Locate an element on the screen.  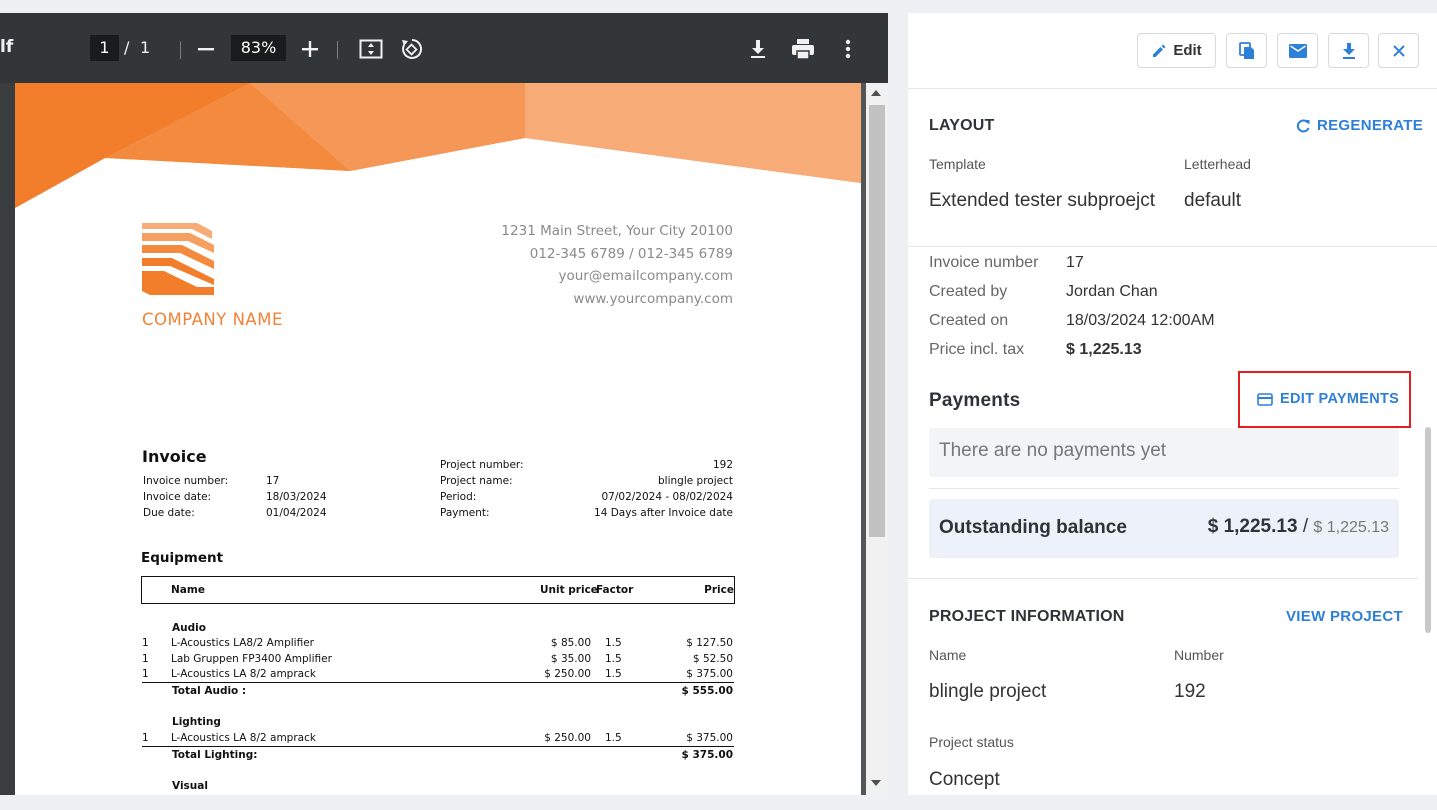
group-total-value: $ 375.00 is located at coordinates (707, 755).